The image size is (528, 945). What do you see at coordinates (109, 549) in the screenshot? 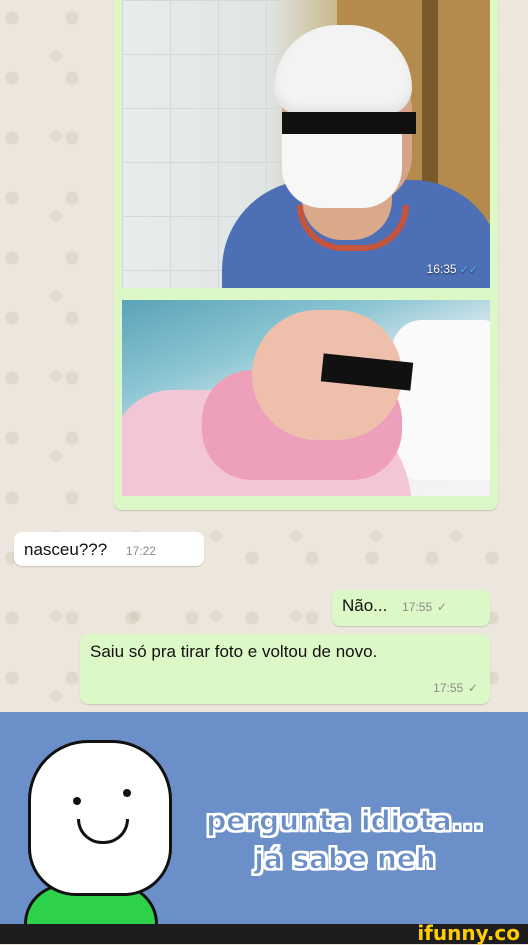
I see `message-incoming: nasceu??? 17:22` at bounding box center [109, 549].